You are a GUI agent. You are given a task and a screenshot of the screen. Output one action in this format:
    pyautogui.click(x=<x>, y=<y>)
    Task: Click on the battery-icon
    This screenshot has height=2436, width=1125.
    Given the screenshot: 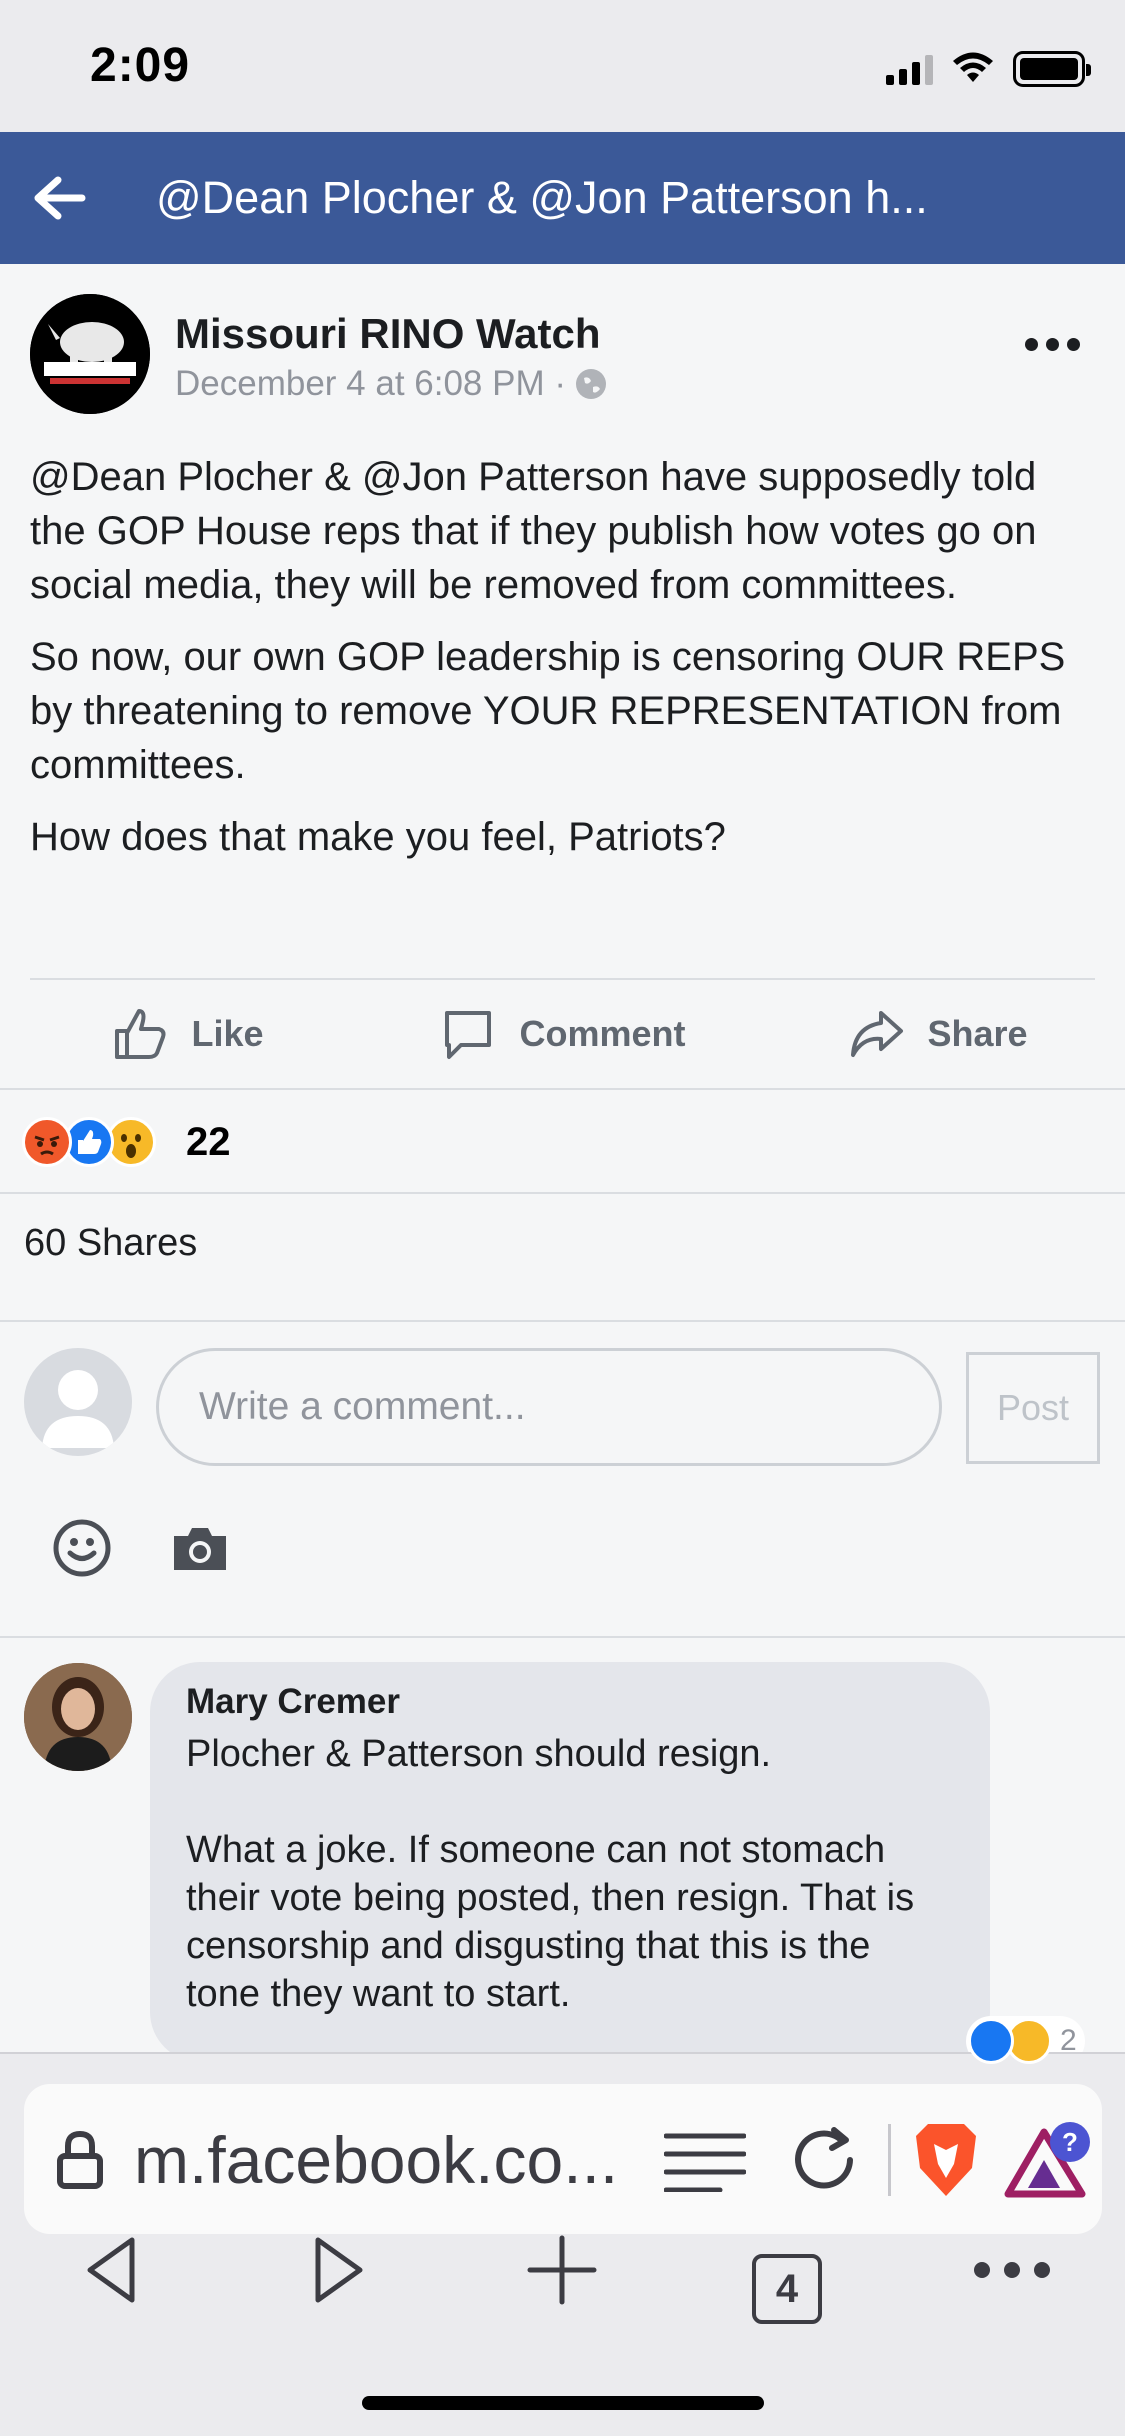 What is the action you would take?
    pyautogui.click(x=1052, y=69)
    